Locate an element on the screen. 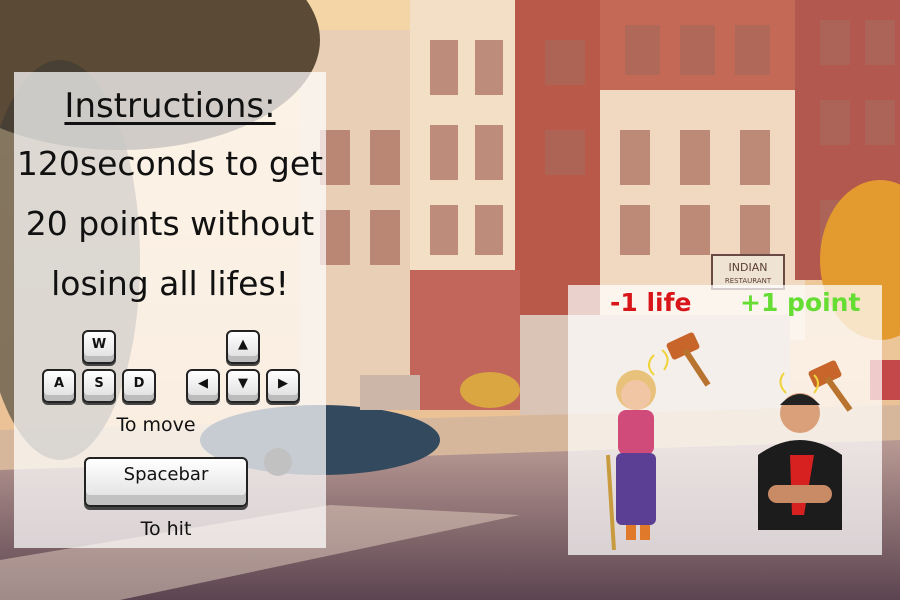 The image size is (900, 600). key-s: S is located at coordinates (99, 386).